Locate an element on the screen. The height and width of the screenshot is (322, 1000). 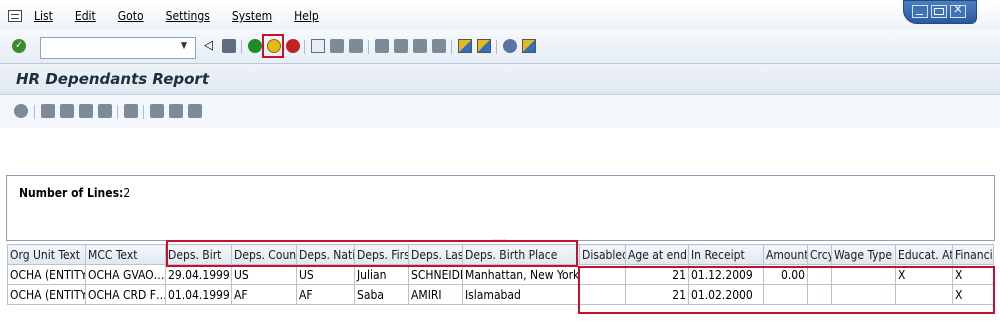
save-icon is located at coordinates (229, 46).